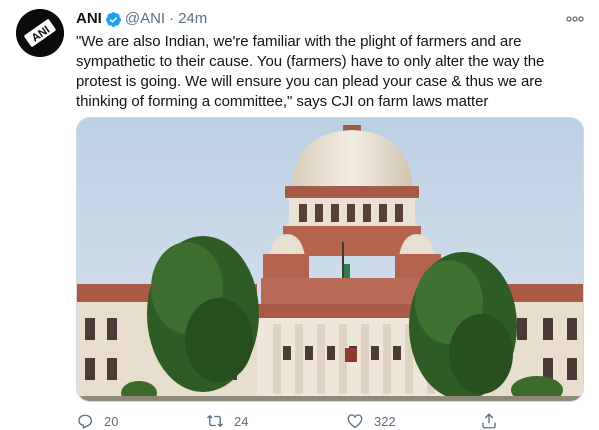 This screenshot has height=430, width=599. What do you see at coordinates (371, 421) in the screenshot?
I see `like-button: 322` at bounding box center [371, 421].